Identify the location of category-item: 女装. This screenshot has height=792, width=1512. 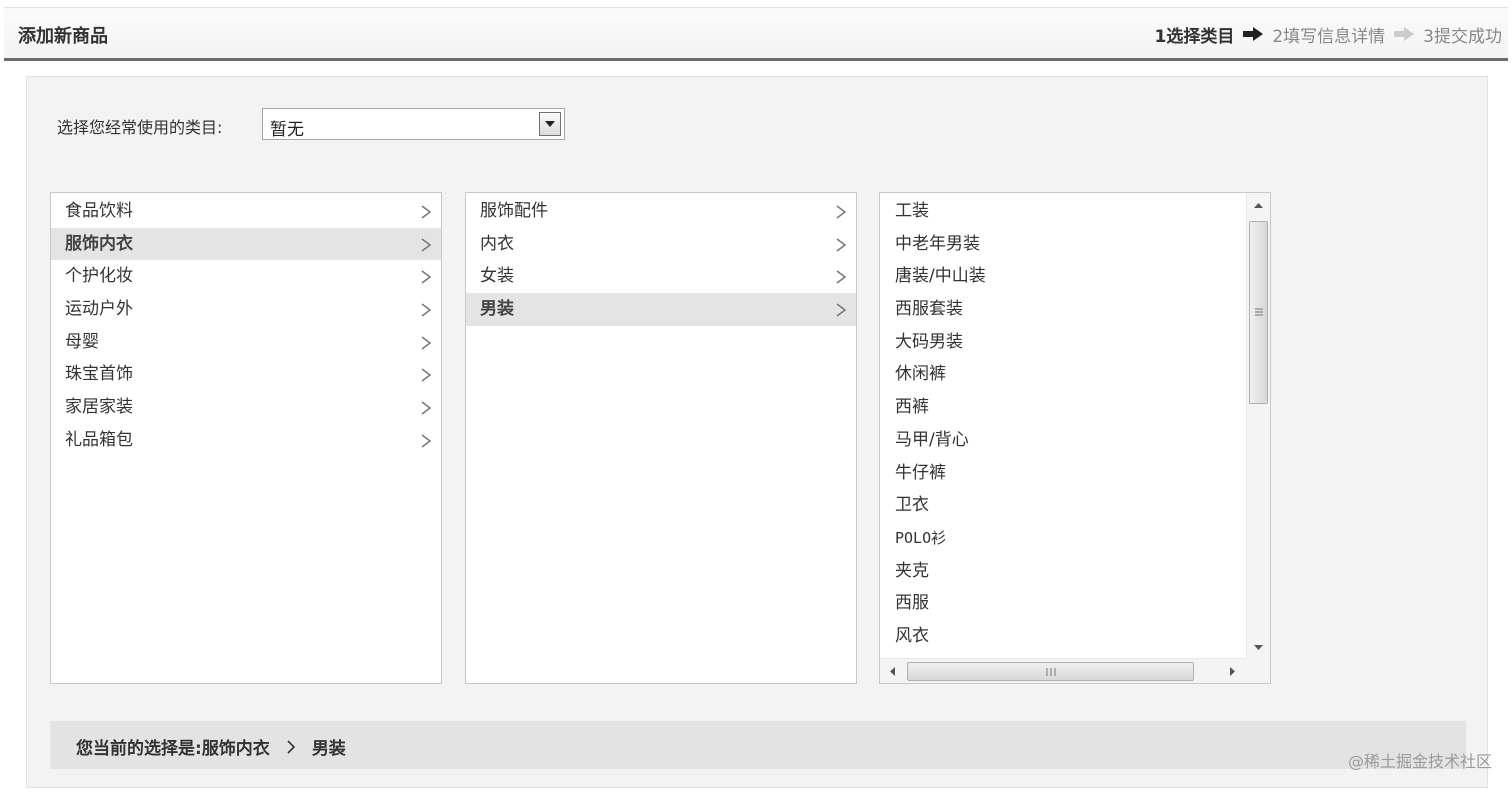
(661, 276).